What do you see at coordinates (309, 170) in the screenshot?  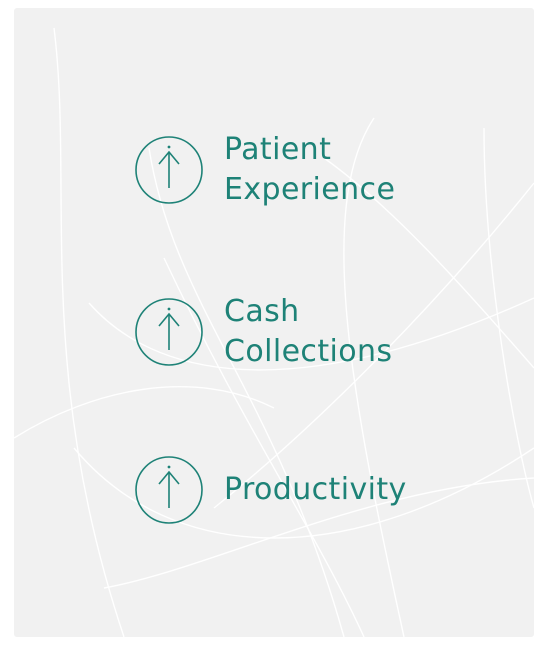 I see `metric-label: Patient Experience` at bounding box center [309, 170].